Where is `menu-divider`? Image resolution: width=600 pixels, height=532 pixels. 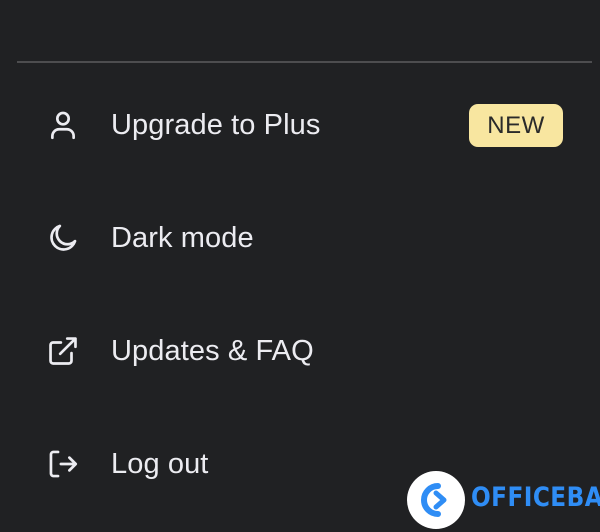
menu-divider is located at coordinates (304, 62).